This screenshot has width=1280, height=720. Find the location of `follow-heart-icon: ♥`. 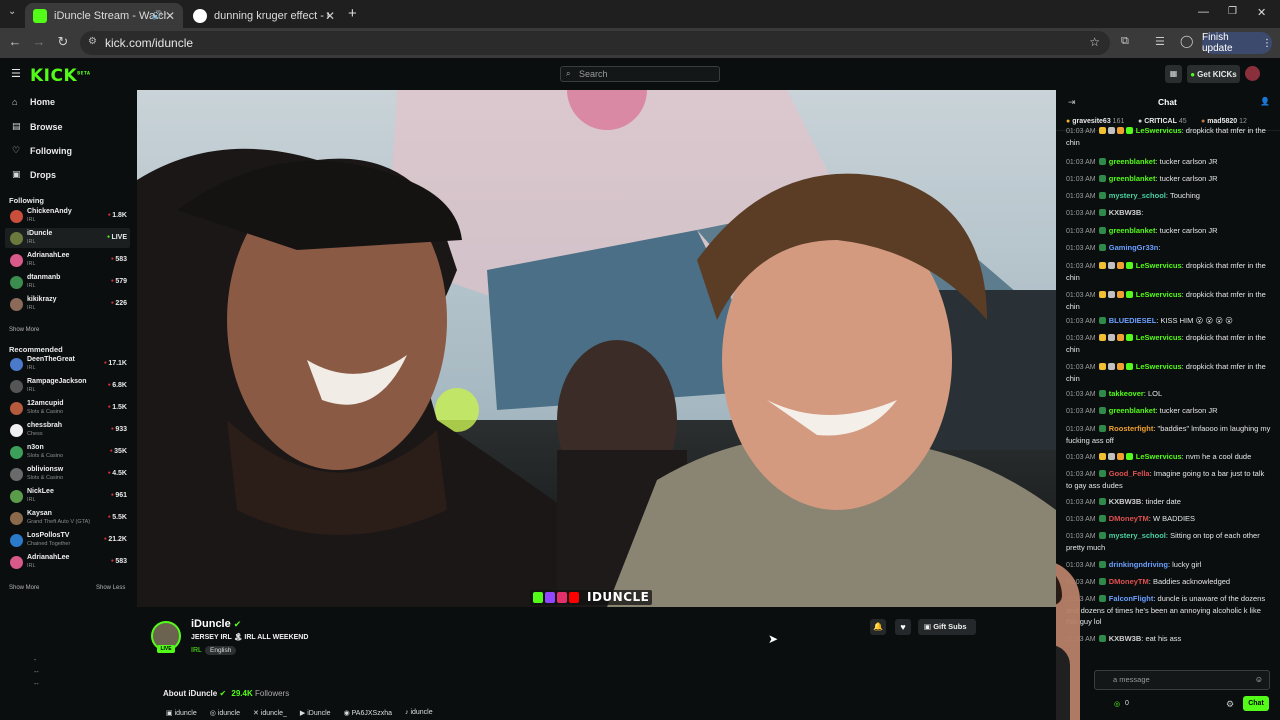

follow-heart-icon: ♥ is located at coordinates (903, 627).